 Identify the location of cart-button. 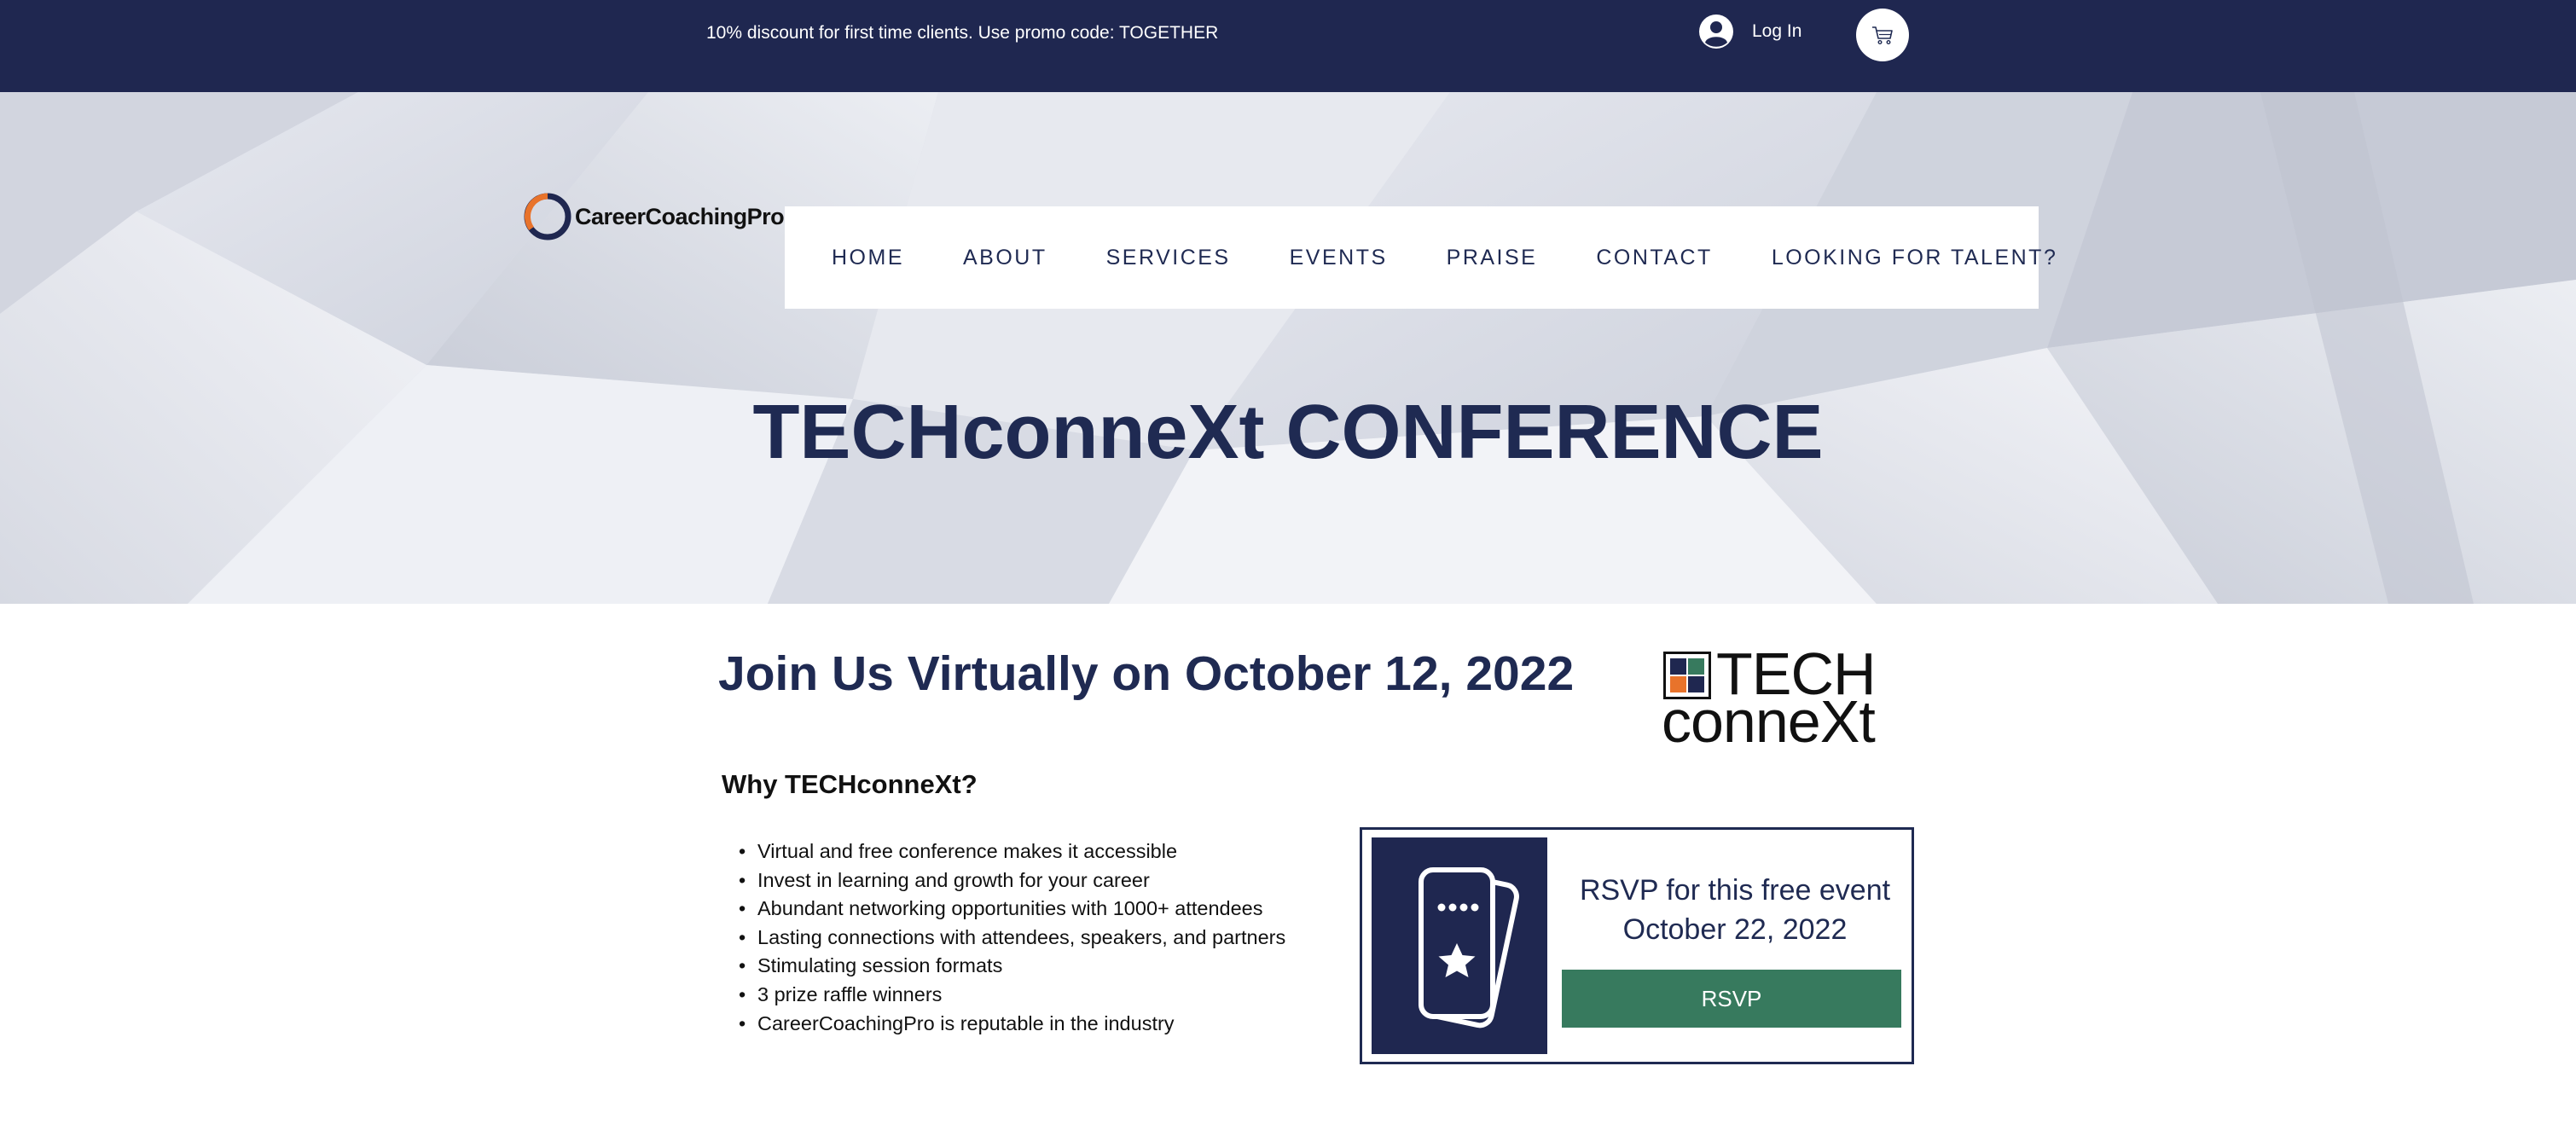
(1882, 35).